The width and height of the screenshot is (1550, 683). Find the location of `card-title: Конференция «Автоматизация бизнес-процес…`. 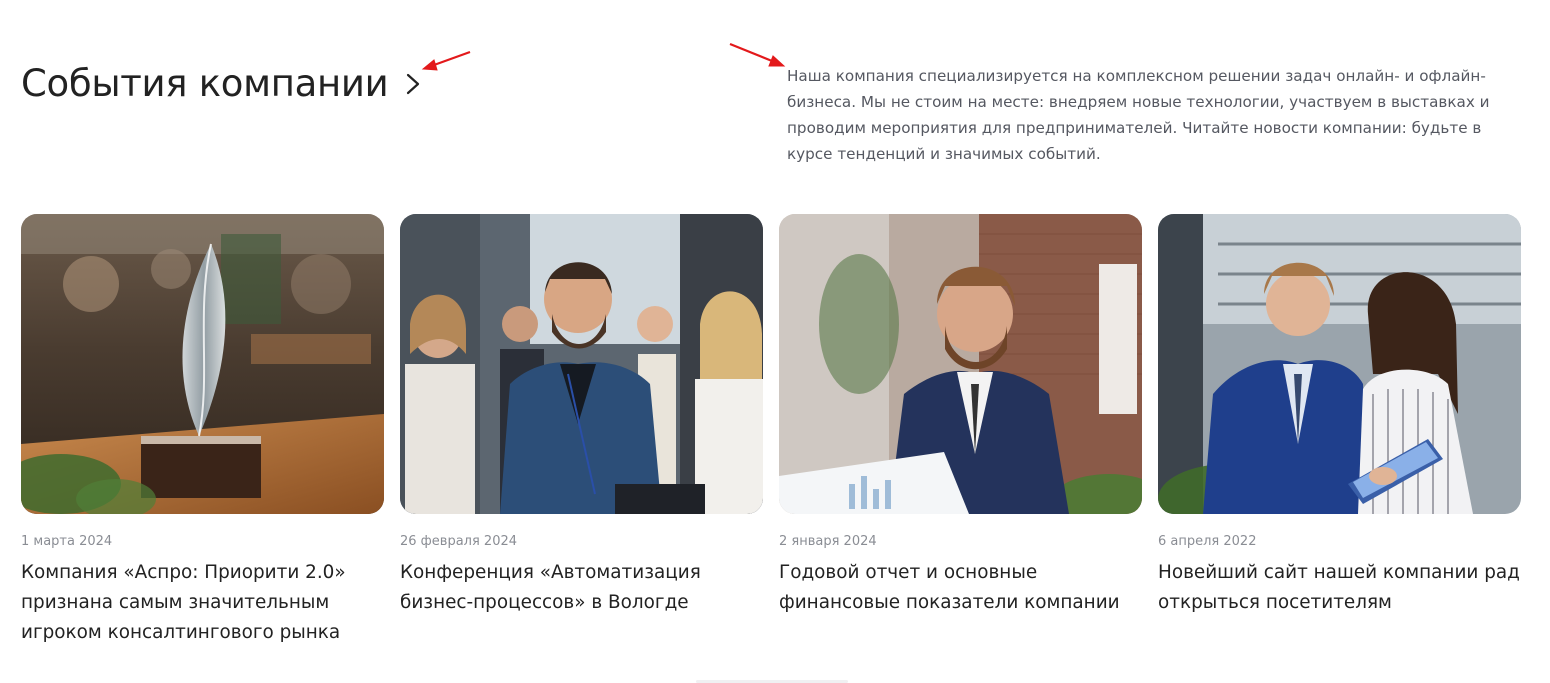

card-title: Конференция «Автоматизация бизнес-процес… is located at coordinates (581, 588).